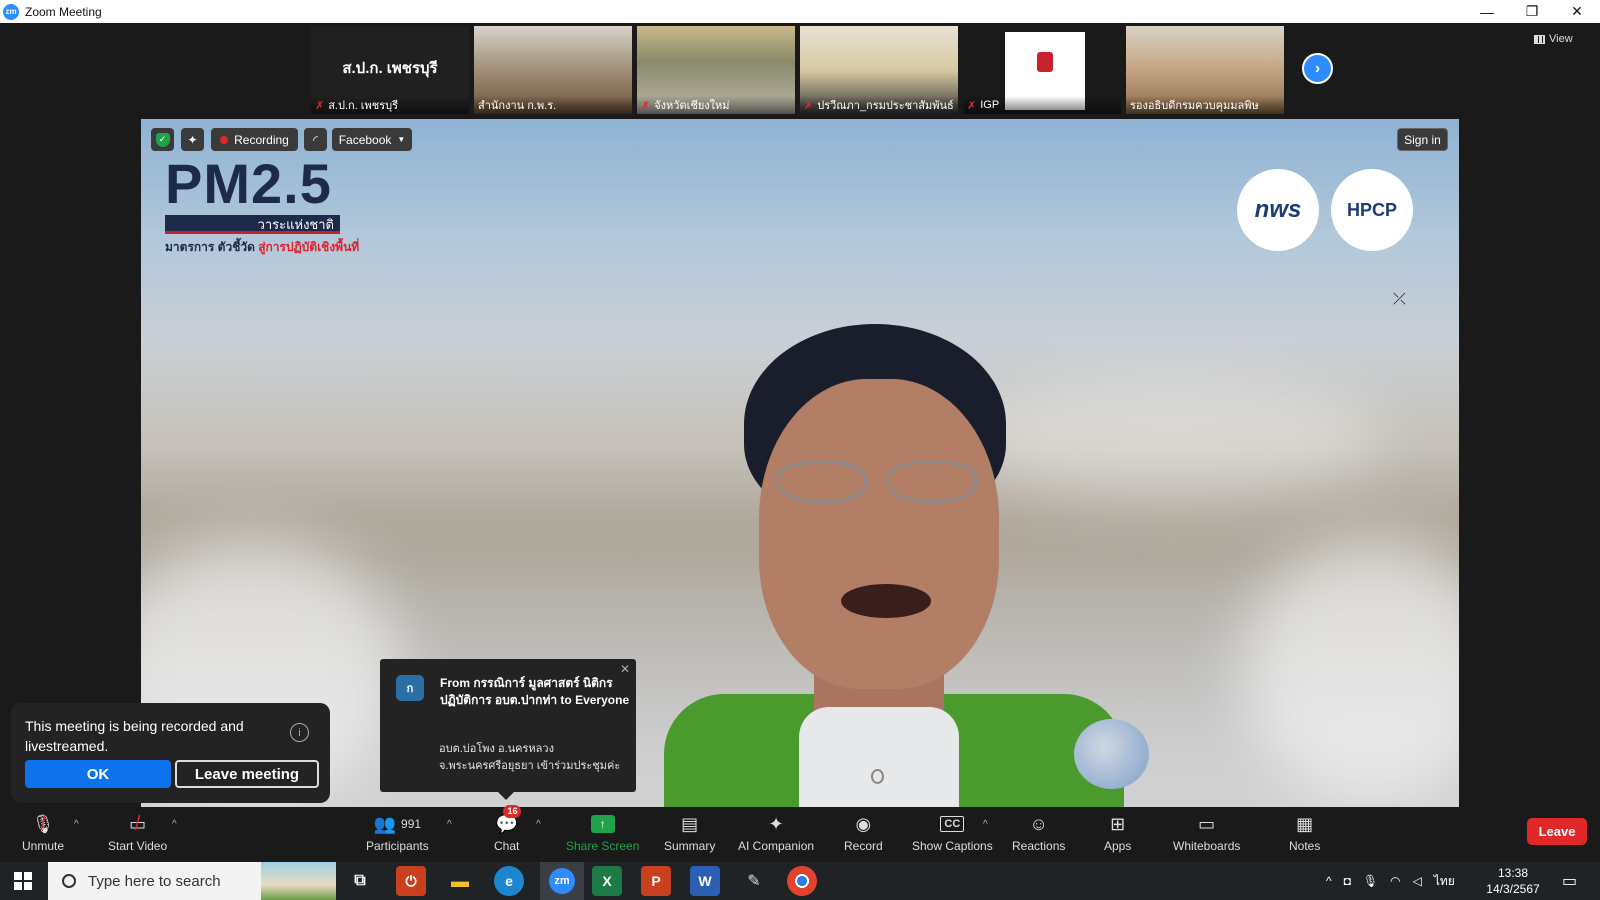 This screenshot has height=900, width=1600. What do you see at coordinates (607, 881) in the screenshot?
I see `excel-icon: X` at bounding box center [607, 881].